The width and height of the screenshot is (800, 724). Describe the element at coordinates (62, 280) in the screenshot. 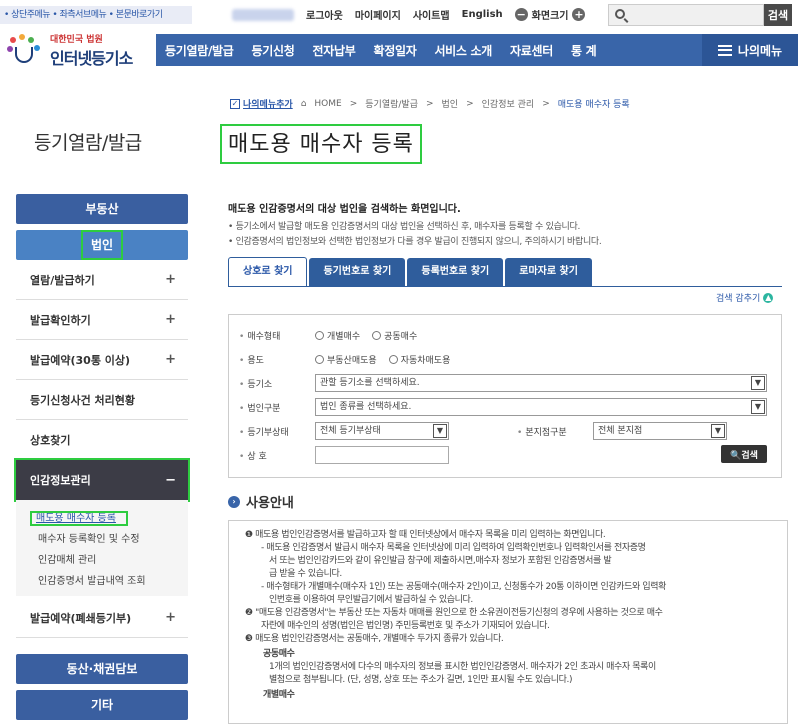

I see `sidebar-item-label: 열람/발급하기` at that location.